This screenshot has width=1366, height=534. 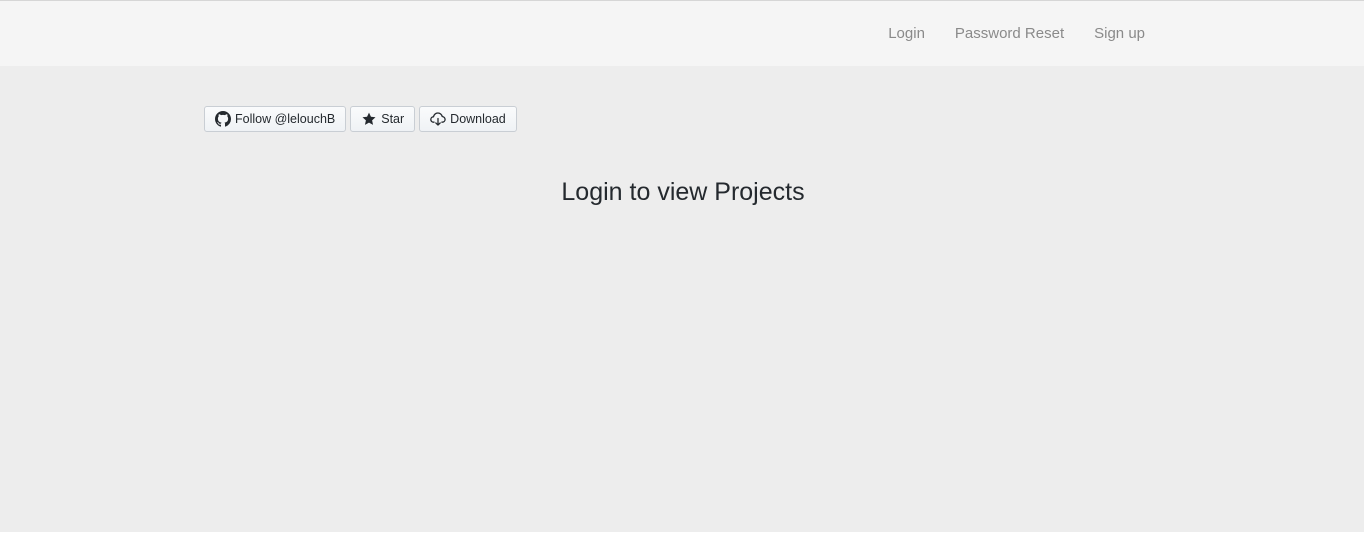 What do you see at coordinates (285, 119) in the screenshot?
I see `follow-button-label: Follow @lelouchB` at bounding box center [285, 119].